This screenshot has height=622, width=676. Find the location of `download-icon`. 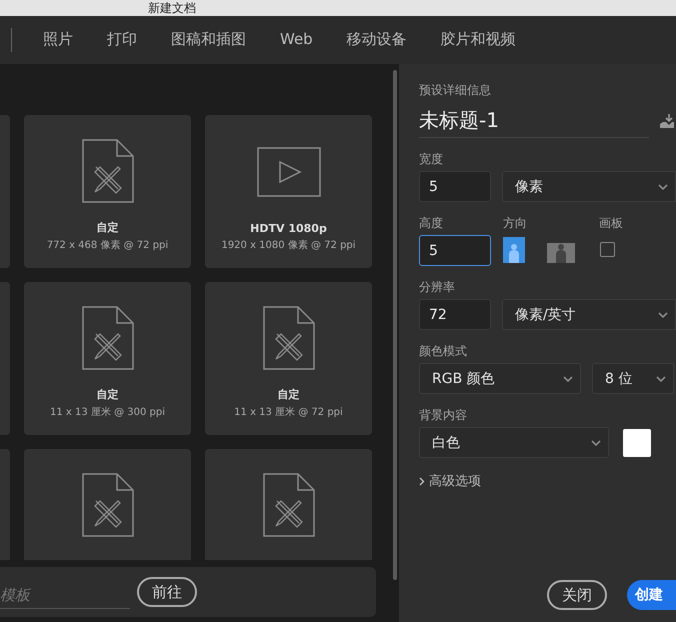

download-icon is located at coordinates (667, 121).